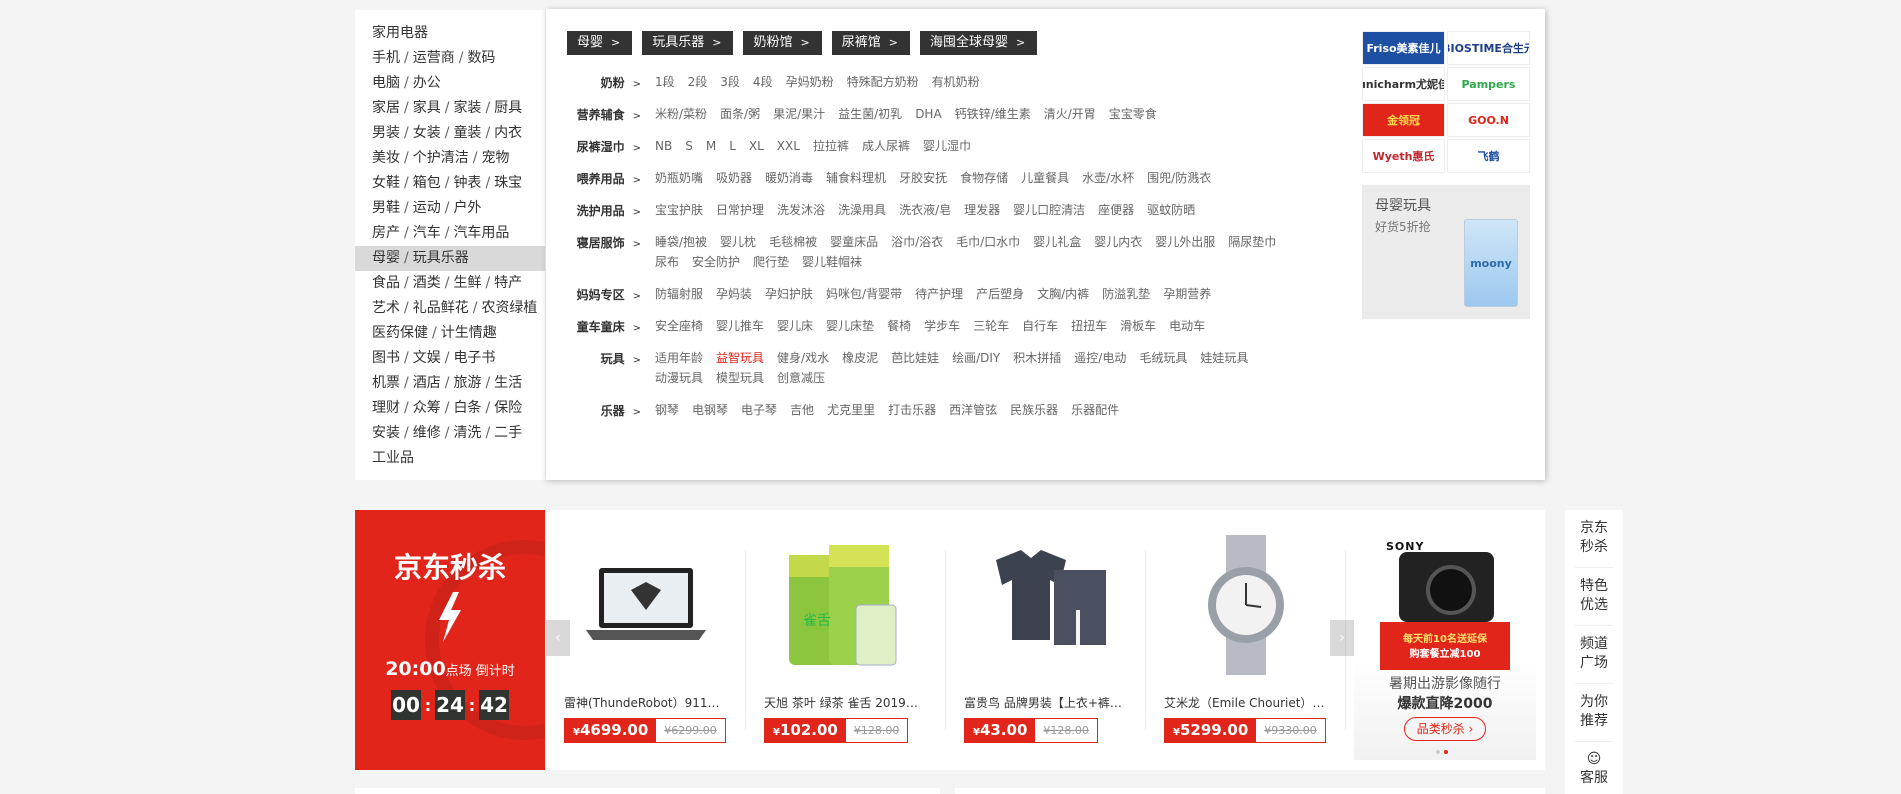 The height and width of the screenshot is (794, 1901). What do you see at coordinates (939, 294) in the screenshot?
I see `subcategory-link: 待产护理` at bounding box center [939, 294].